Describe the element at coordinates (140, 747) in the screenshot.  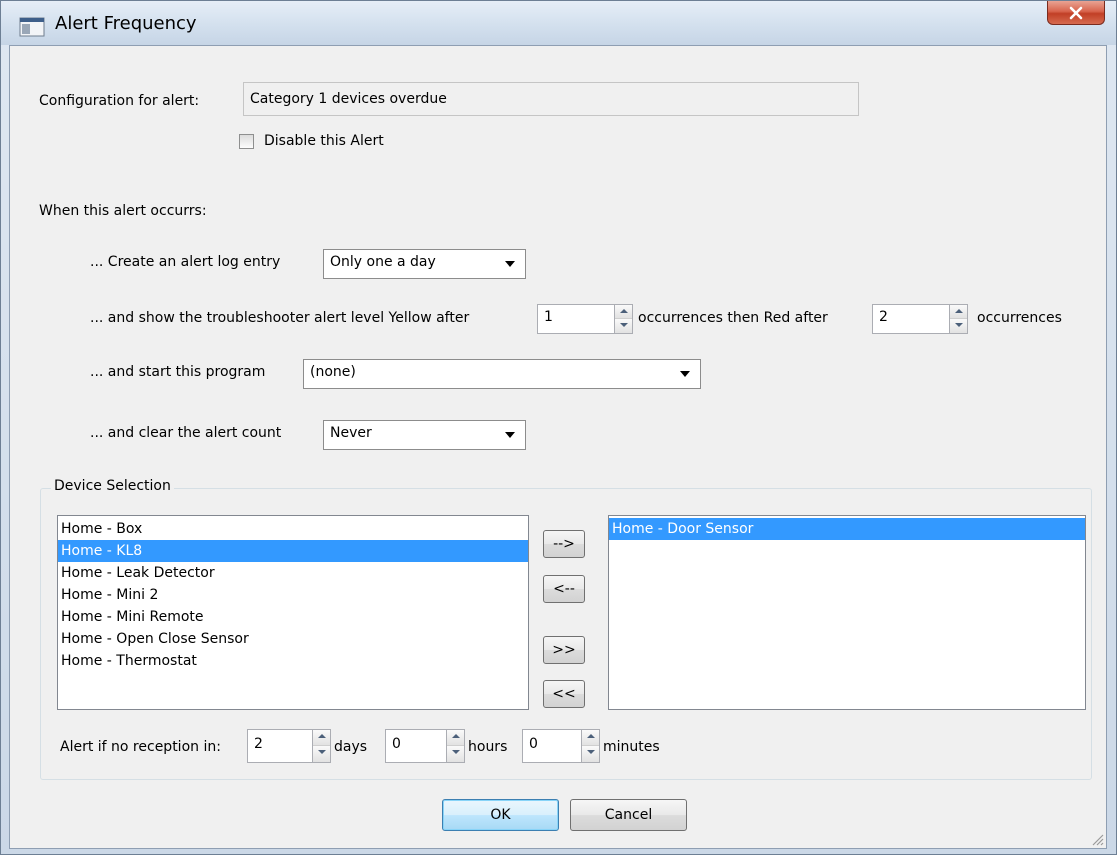
I see `reception-label: Alert if no reception in:` at that location.